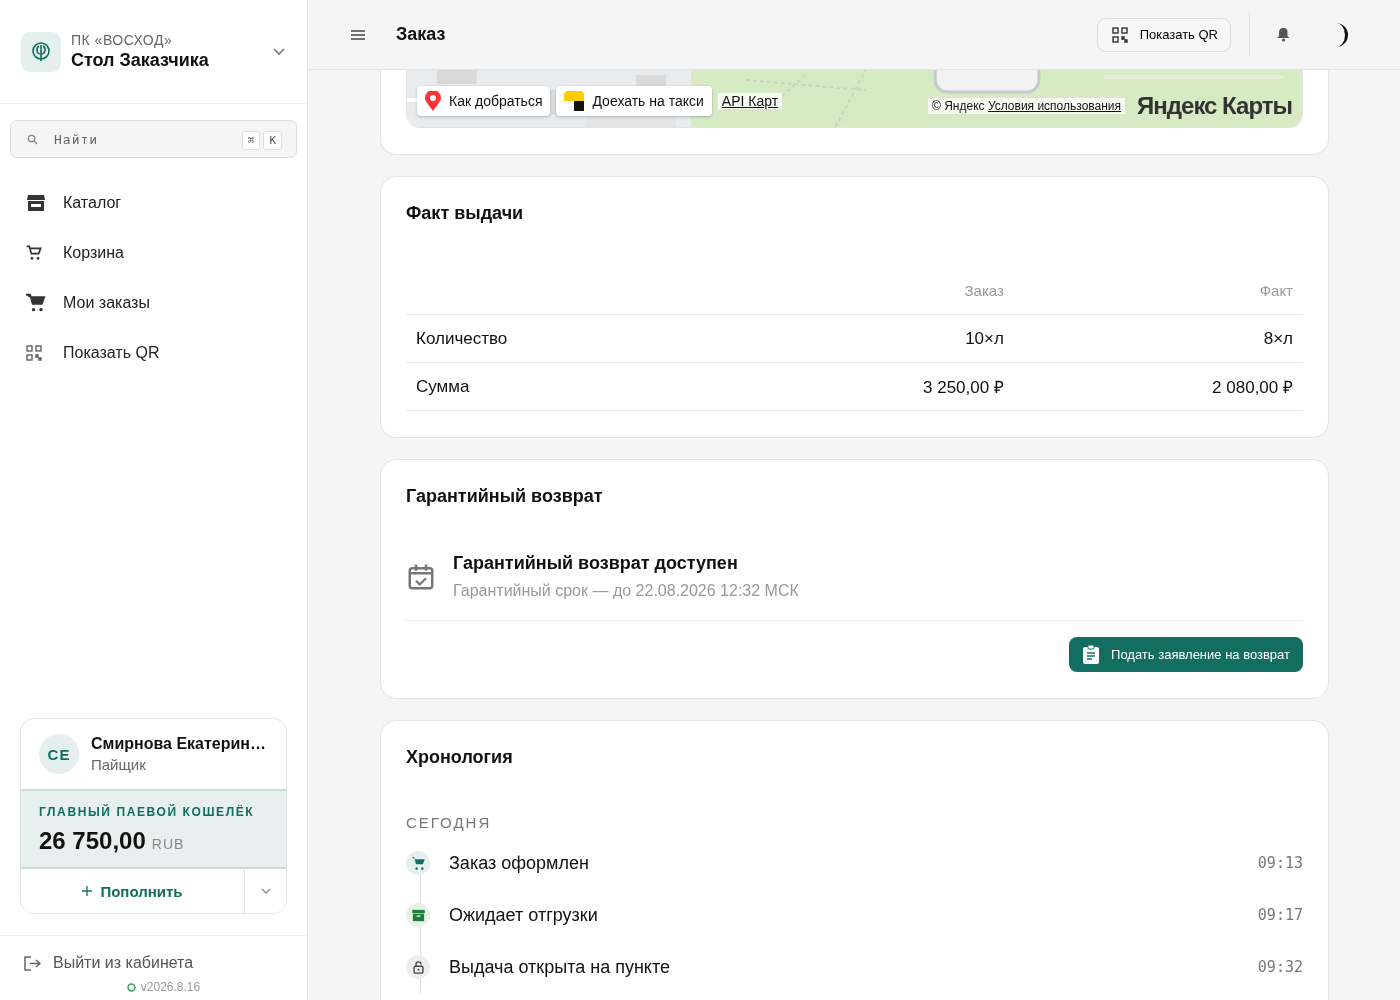 The height and width of the screenshot is (1000, 1400). Describe the element at coordinates (750, 101) in the screenshot. I see `api-link: API Карт` at that location.